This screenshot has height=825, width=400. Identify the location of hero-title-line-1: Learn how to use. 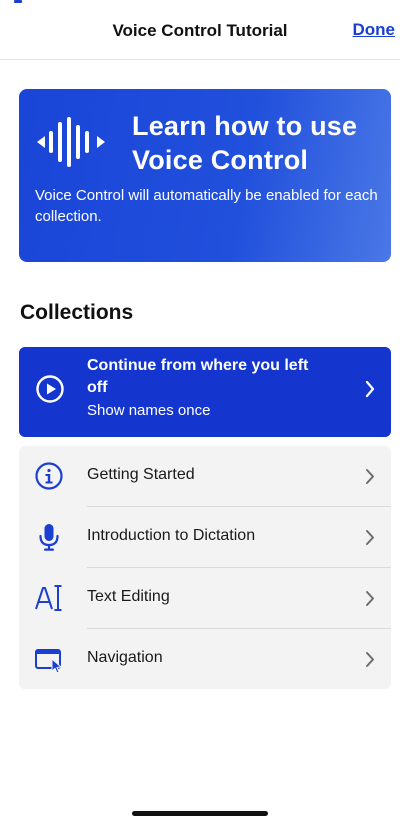
(245, 126).